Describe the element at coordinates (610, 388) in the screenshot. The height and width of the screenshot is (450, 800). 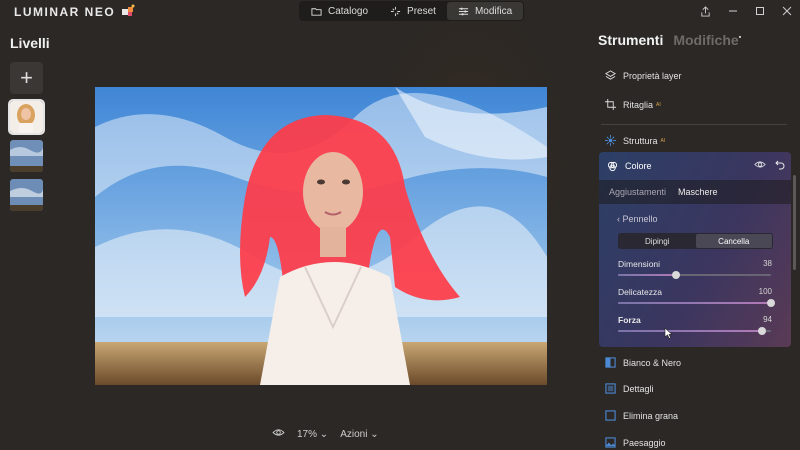
I see `details-icon` at that location.